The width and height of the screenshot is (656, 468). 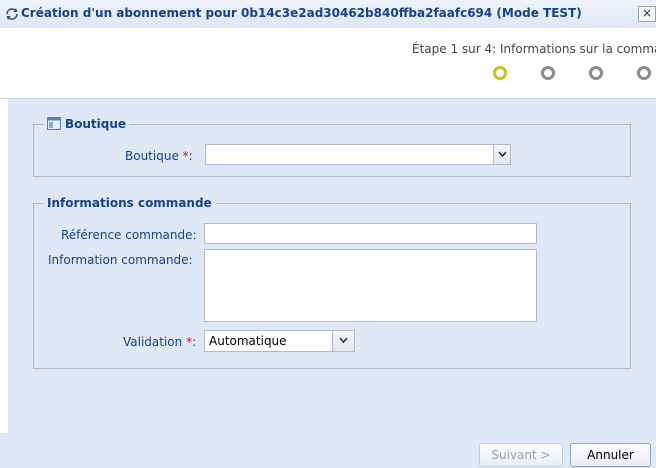 I want to click on step-1-indicator, so click(x=500, y=73).